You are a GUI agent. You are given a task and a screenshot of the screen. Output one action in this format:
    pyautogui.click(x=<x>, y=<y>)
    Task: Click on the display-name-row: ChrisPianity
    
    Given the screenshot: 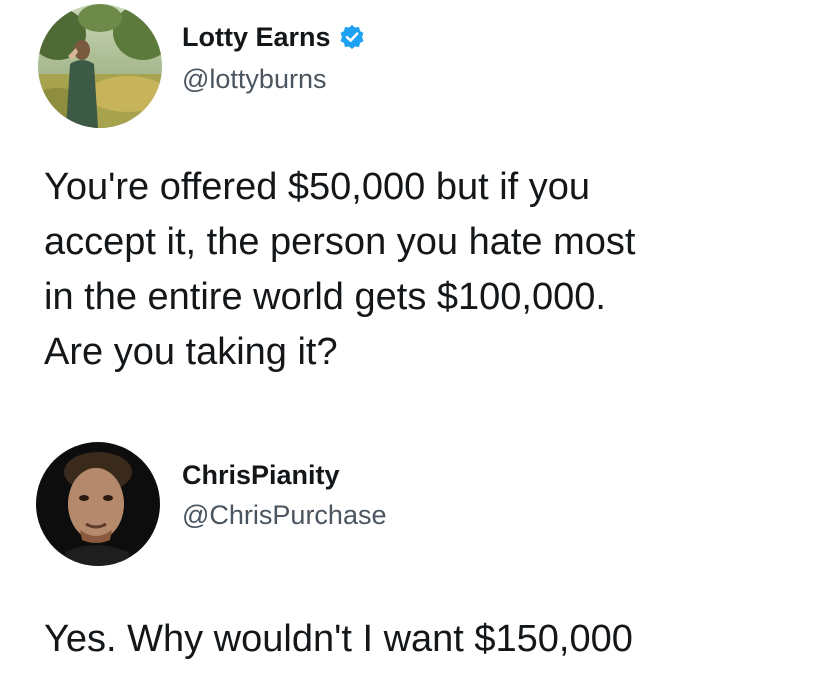 What is the action you would take?
    pyautogui.click(x=261, y=475)
    